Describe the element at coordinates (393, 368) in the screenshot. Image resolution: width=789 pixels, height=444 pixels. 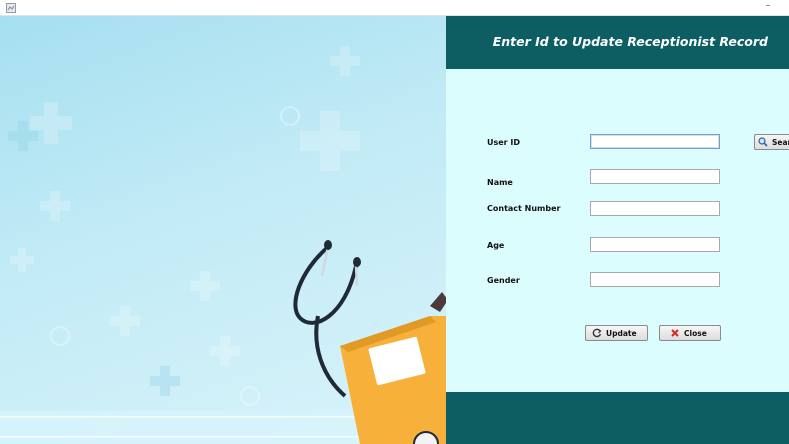
I see `clipboard-icon` at that location.